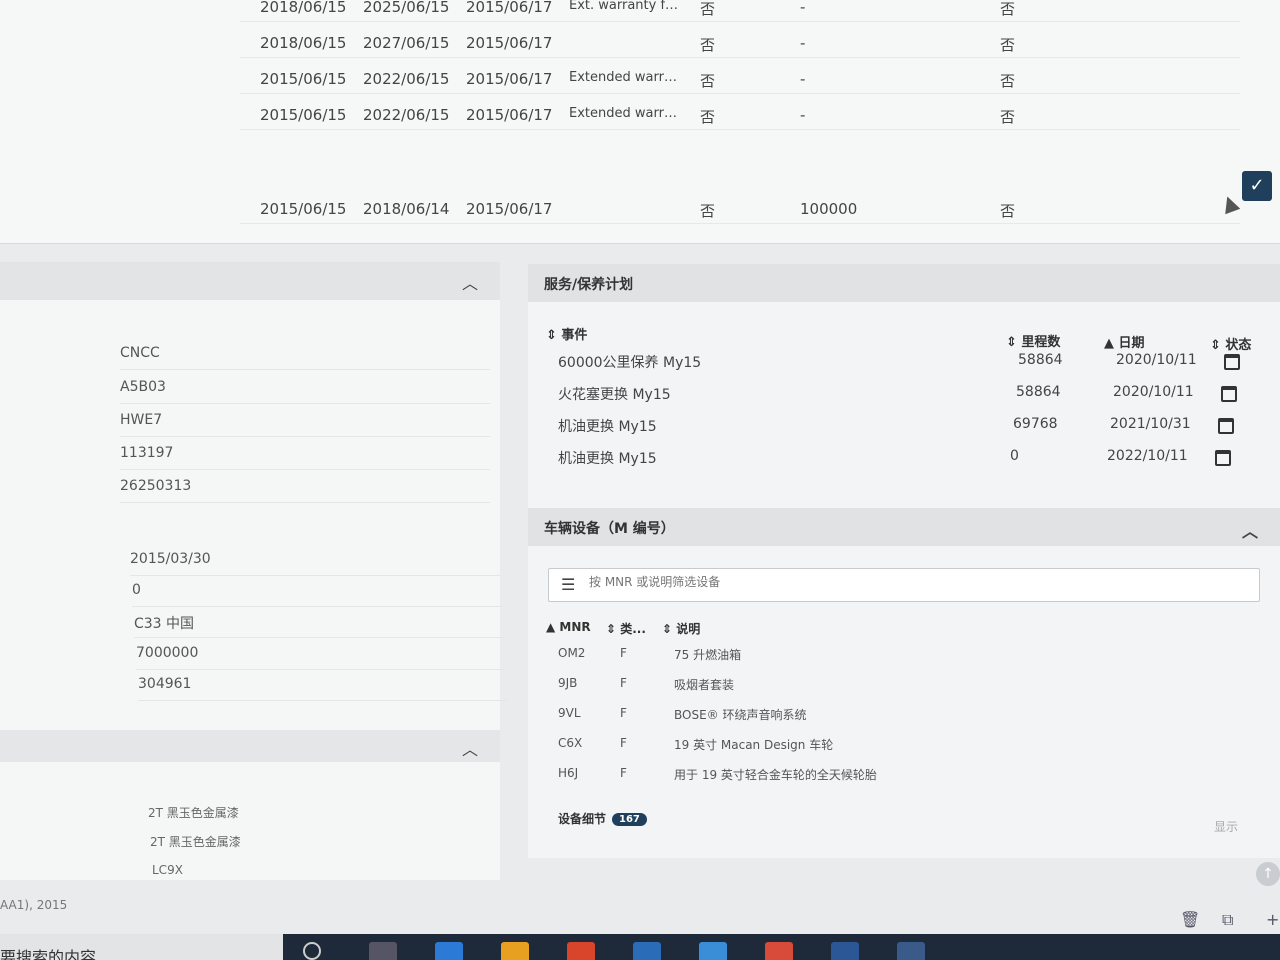  Describe the element at coordinates (898, 775) in the screenshot. I see `table-row: H6J F 用于 19 英寸轻合金车轮的全天候轮胎` at that location.